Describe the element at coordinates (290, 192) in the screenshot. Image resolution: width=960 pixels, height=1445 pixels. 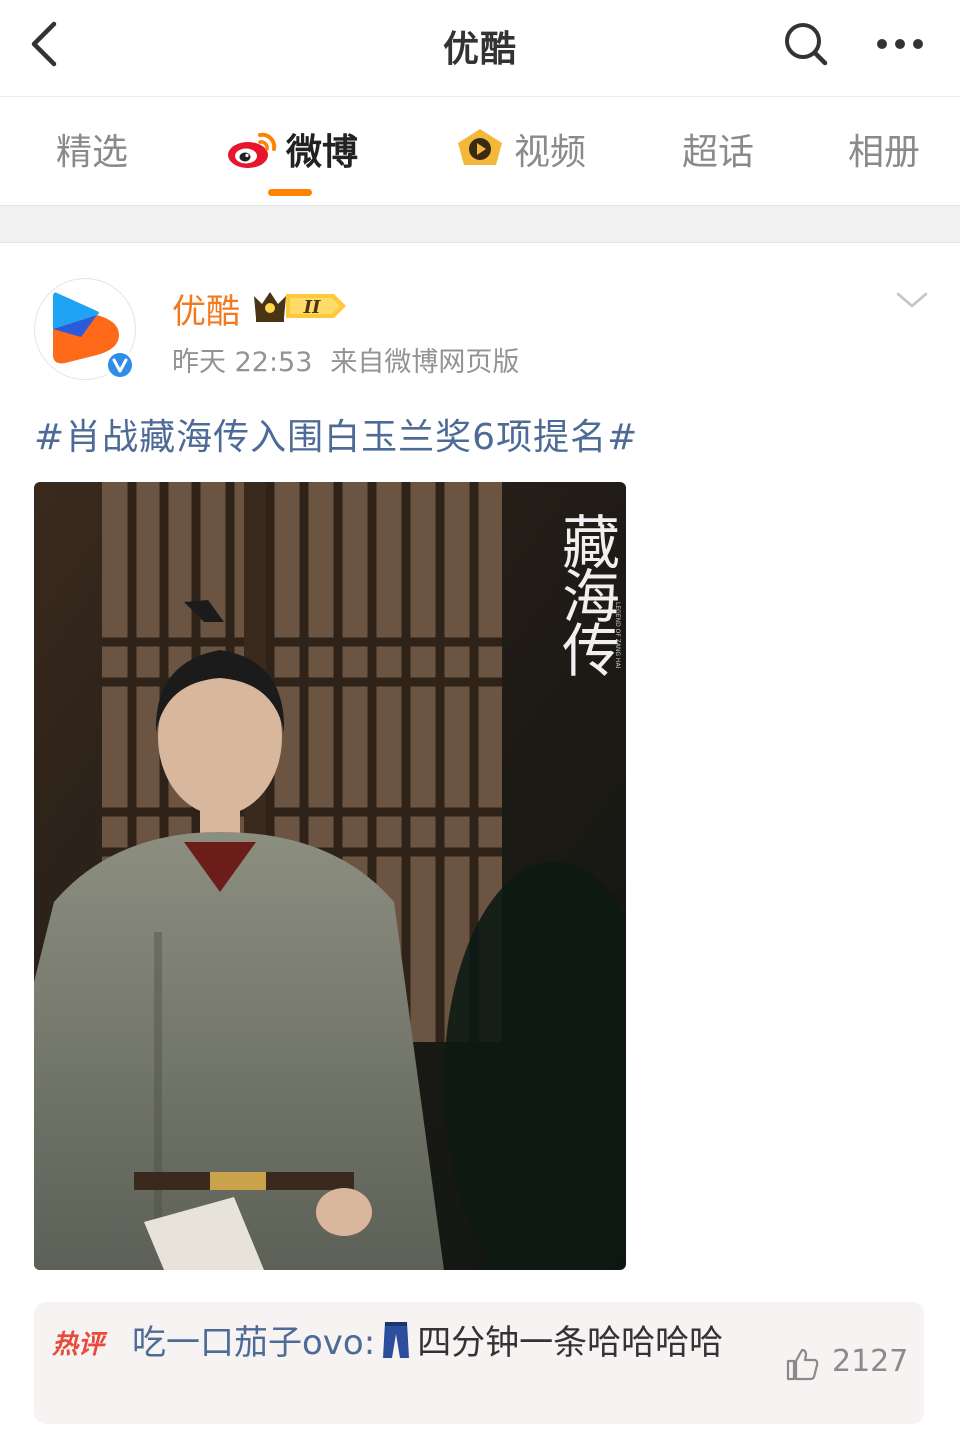
I see `active-tab-indicator` at that location.